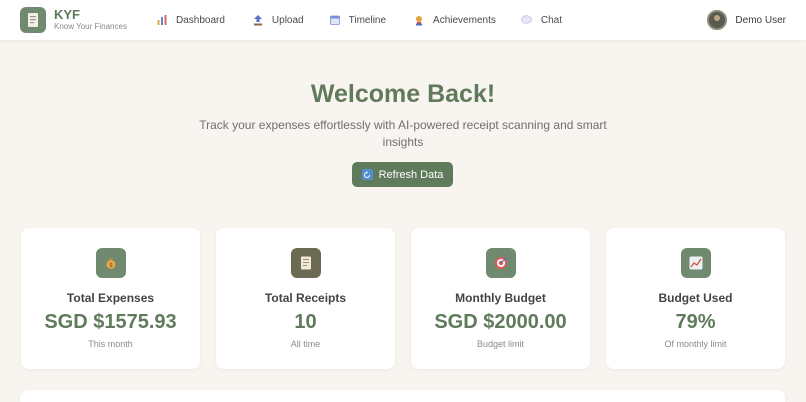 This screenshot has width=806, height=402. I want to click on money-bag-icon: $, so click(110, 263).